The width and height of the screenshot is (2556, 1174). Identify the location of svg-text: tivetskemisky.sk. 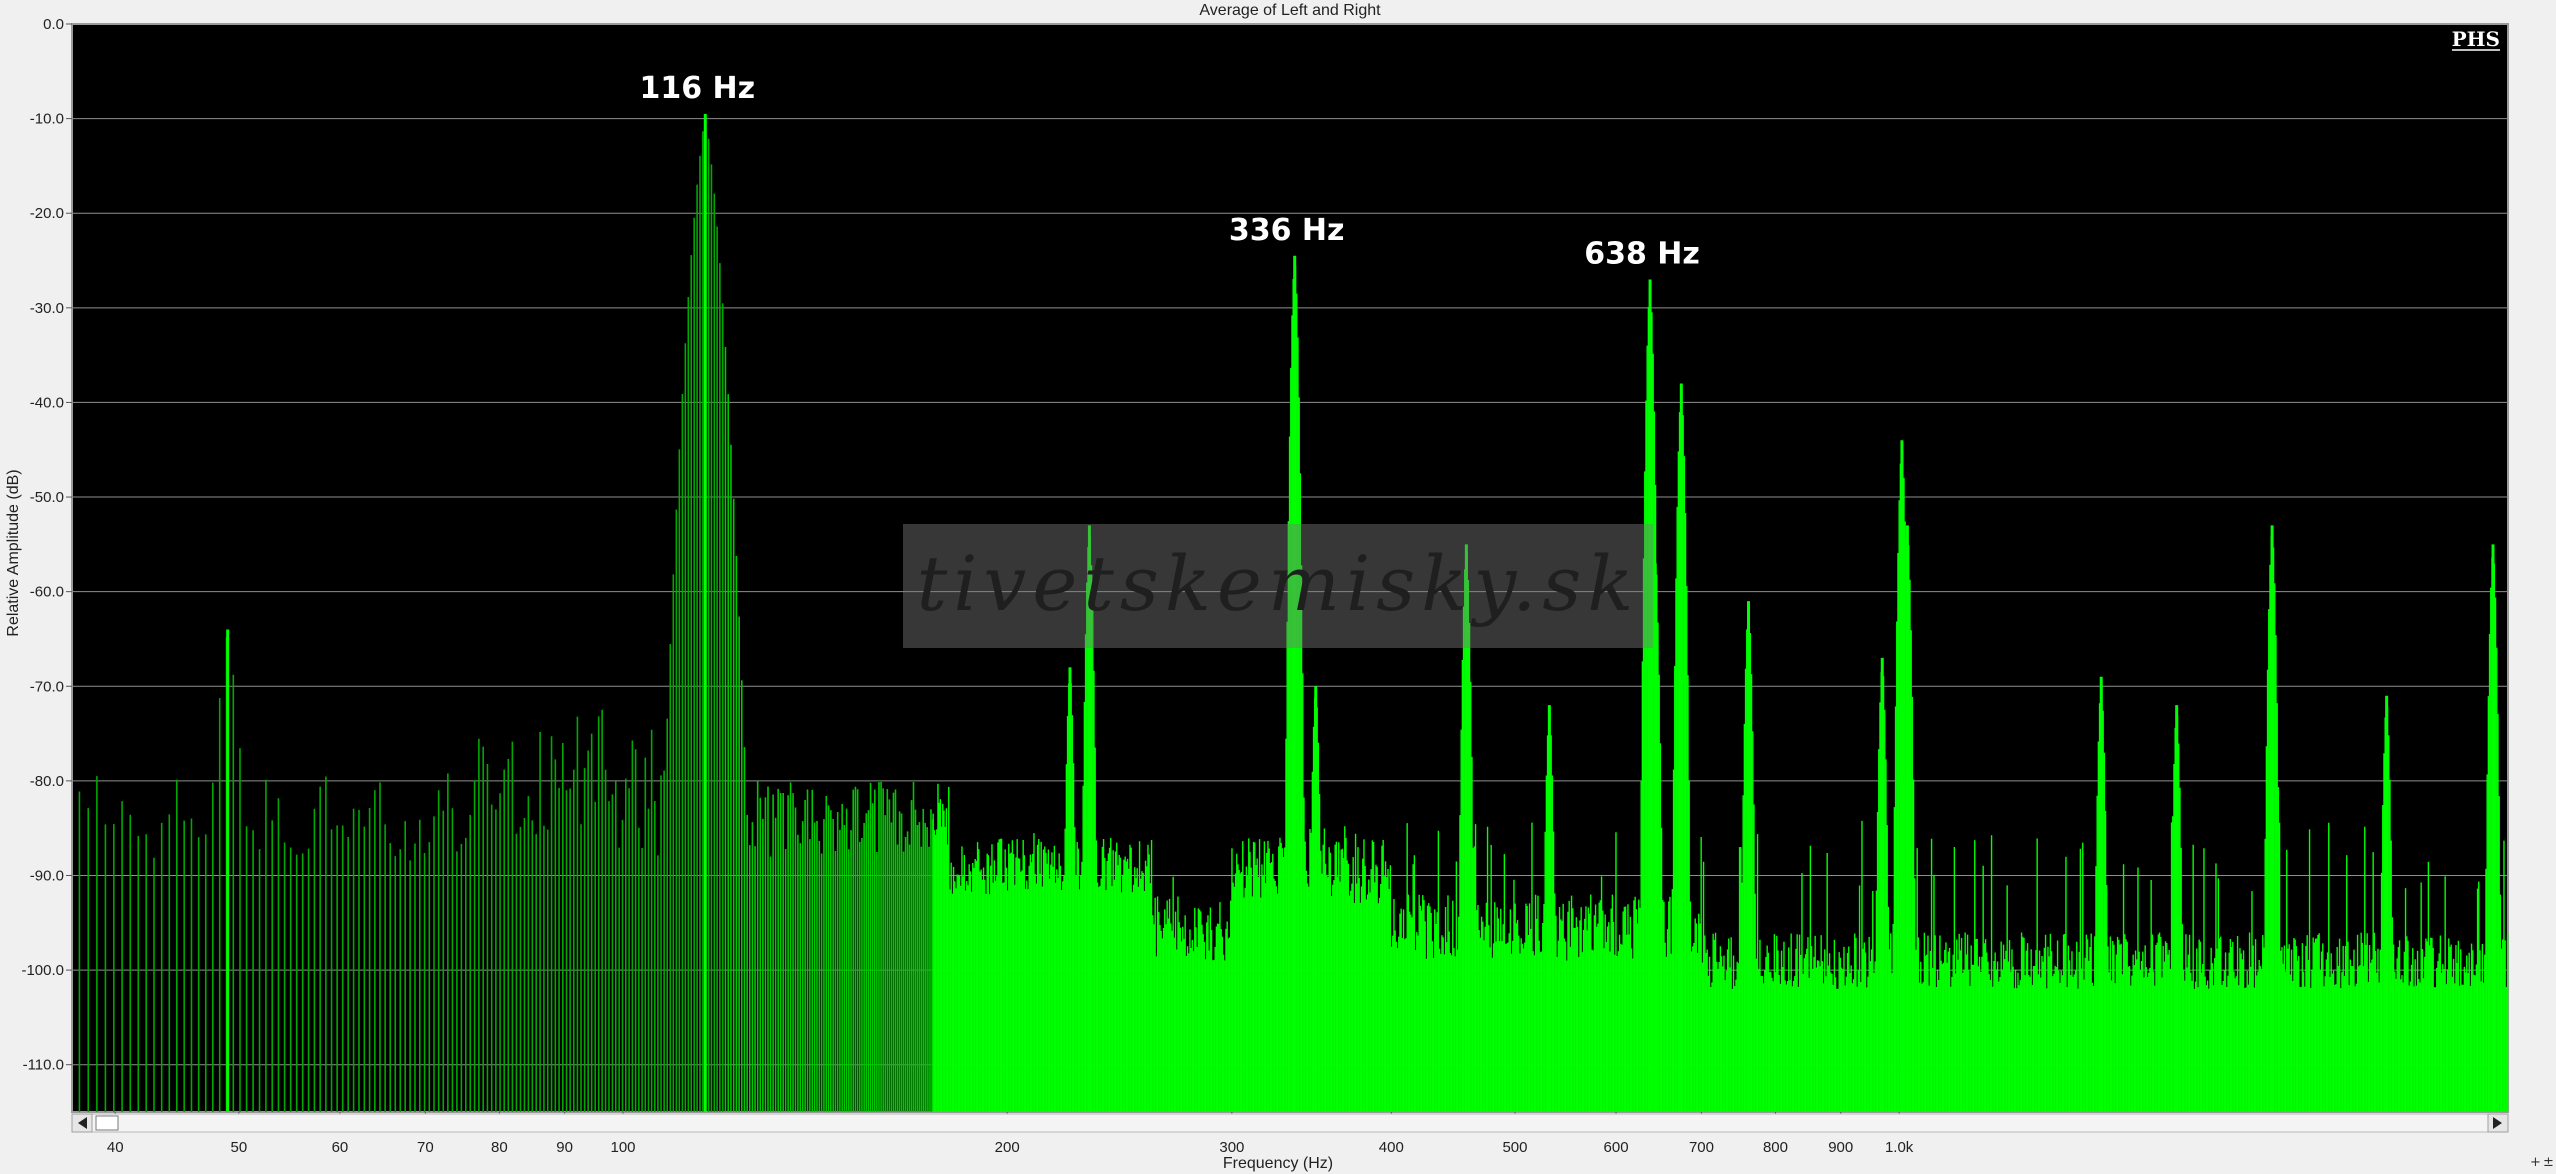
(1278, 583).